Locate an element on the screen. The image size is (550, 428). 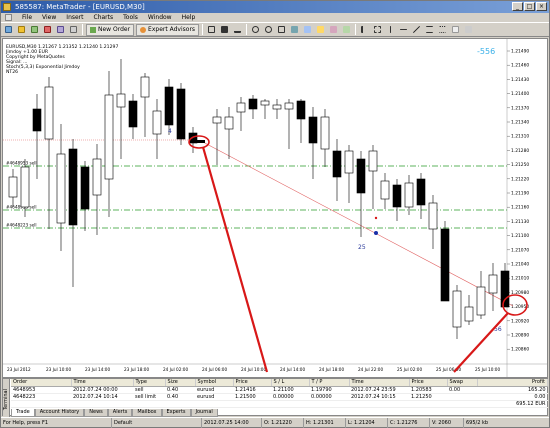
fibonacci-button is located at coordinates (442, 29).